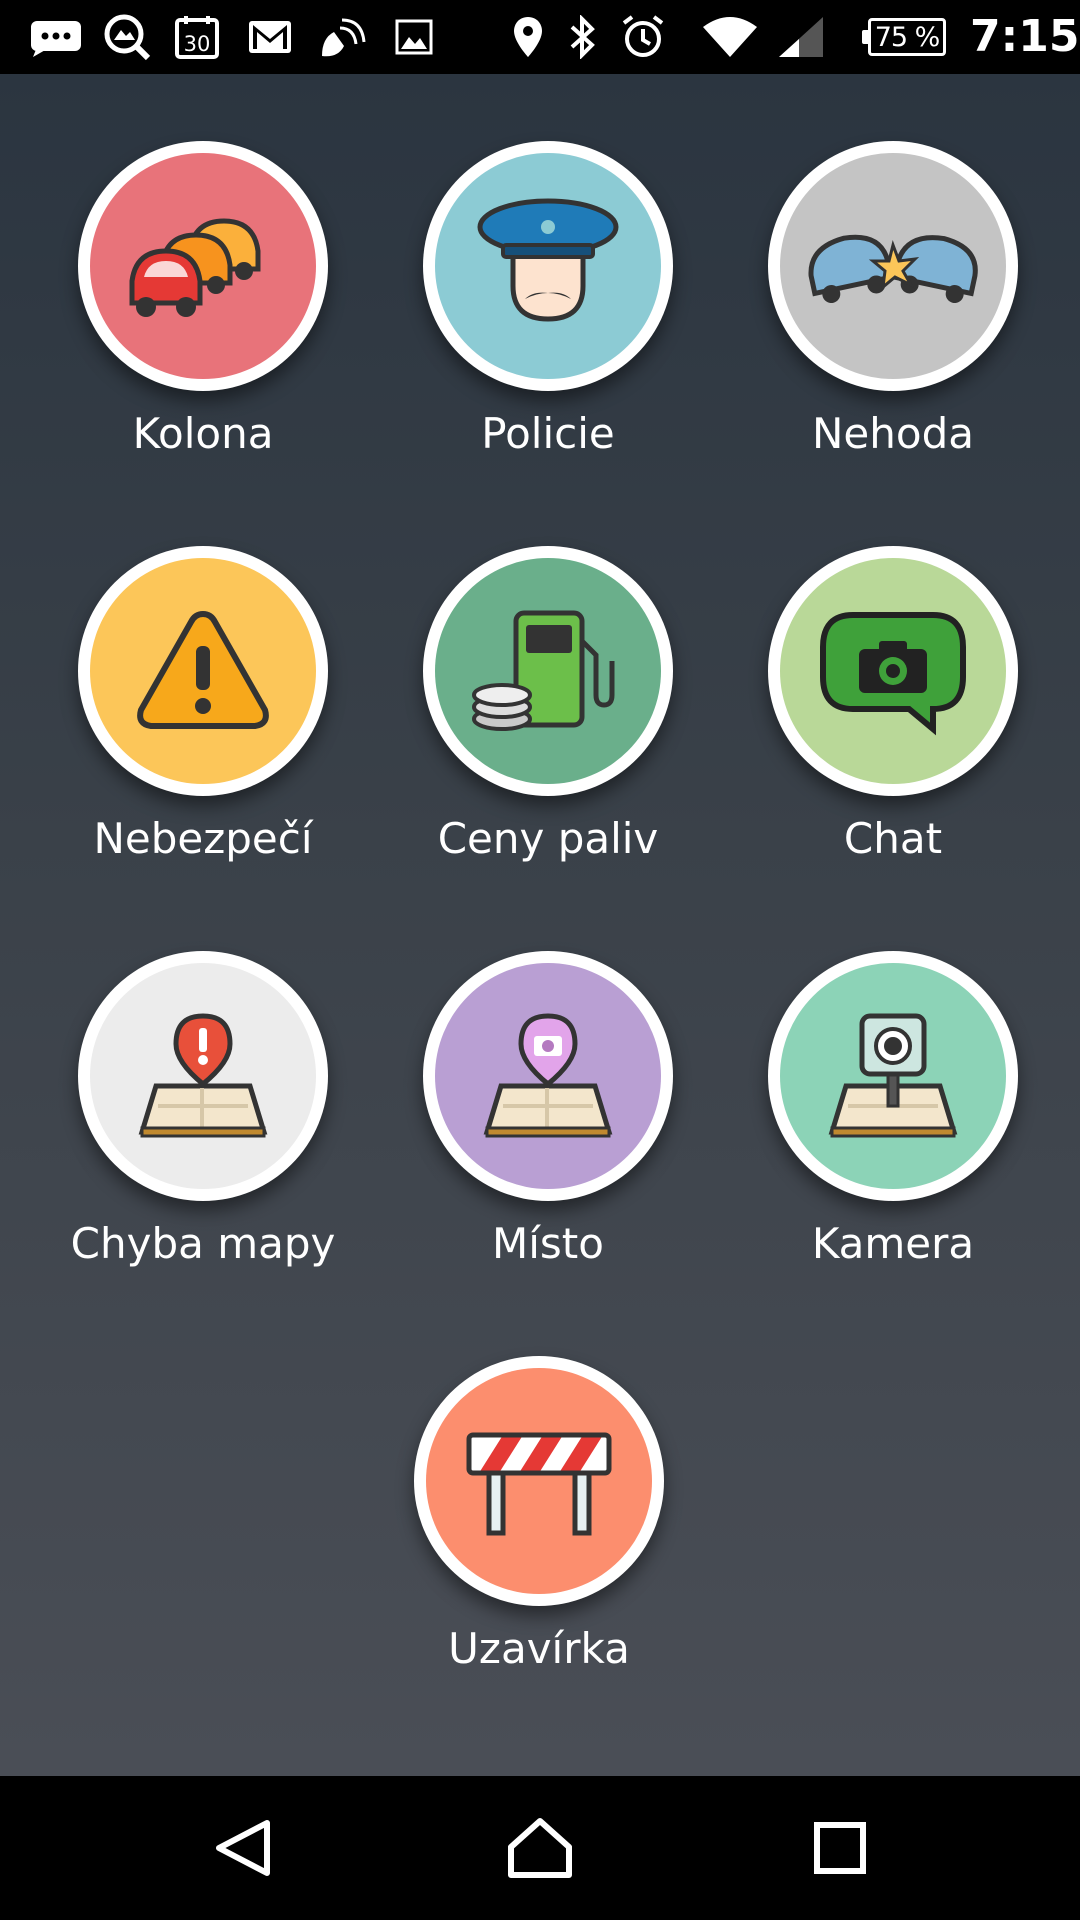 The width and height of the screenshot is (1080, 1920). What do you see at coordinates (203, 838) in the screenshot?
I see `report-label-nebezpeci: Nebezpečí` at bounding box center [203, 838].